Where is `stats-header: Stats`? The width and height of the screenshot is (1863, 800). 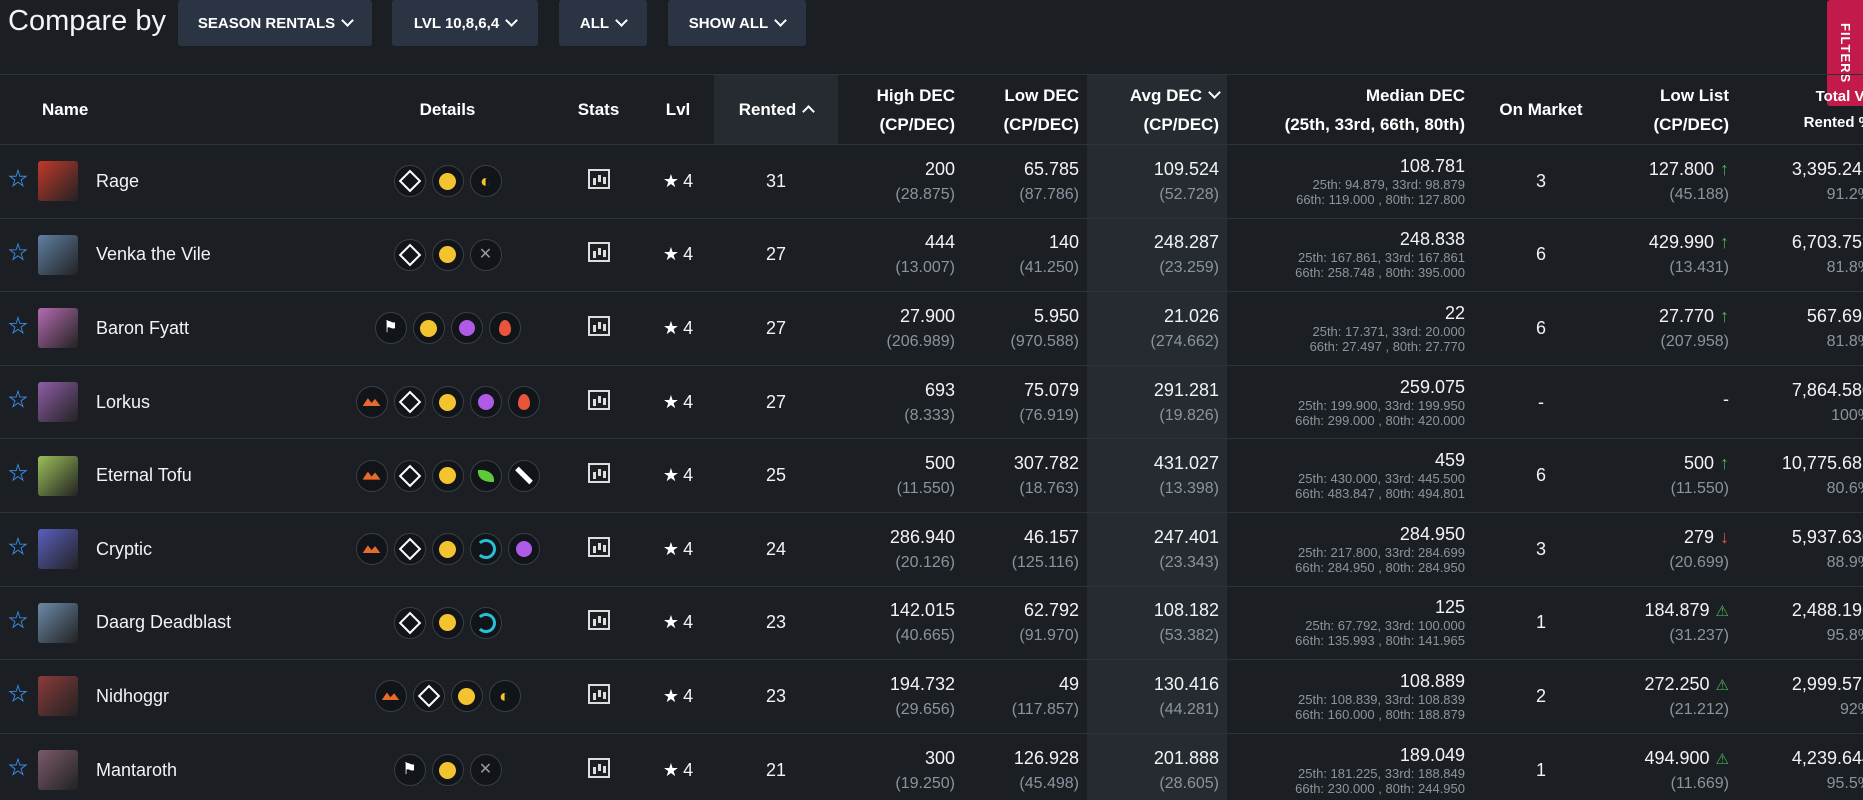 stats-header: Stats is located at coordinates (598, 109).